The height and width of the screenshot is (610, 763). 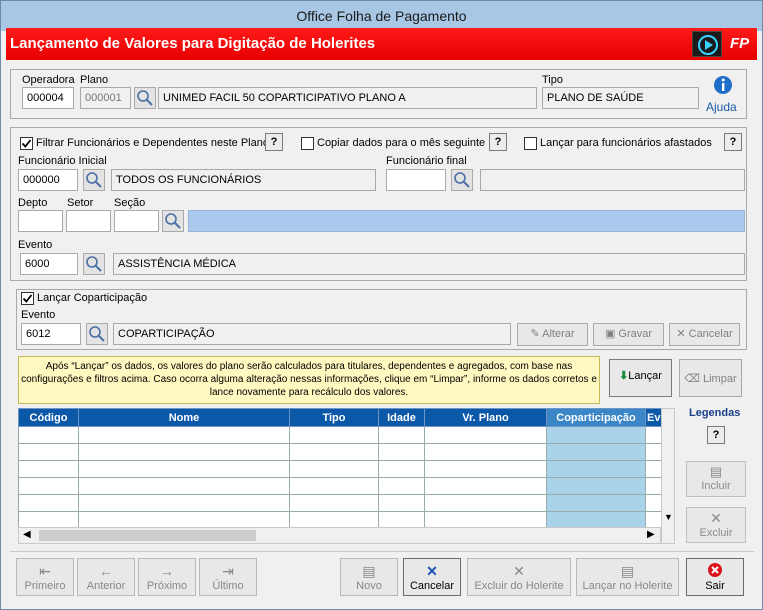 I want to click on lancar-holerite-button: ▤ Lançar no Holerite, so click(x=627, y=577).